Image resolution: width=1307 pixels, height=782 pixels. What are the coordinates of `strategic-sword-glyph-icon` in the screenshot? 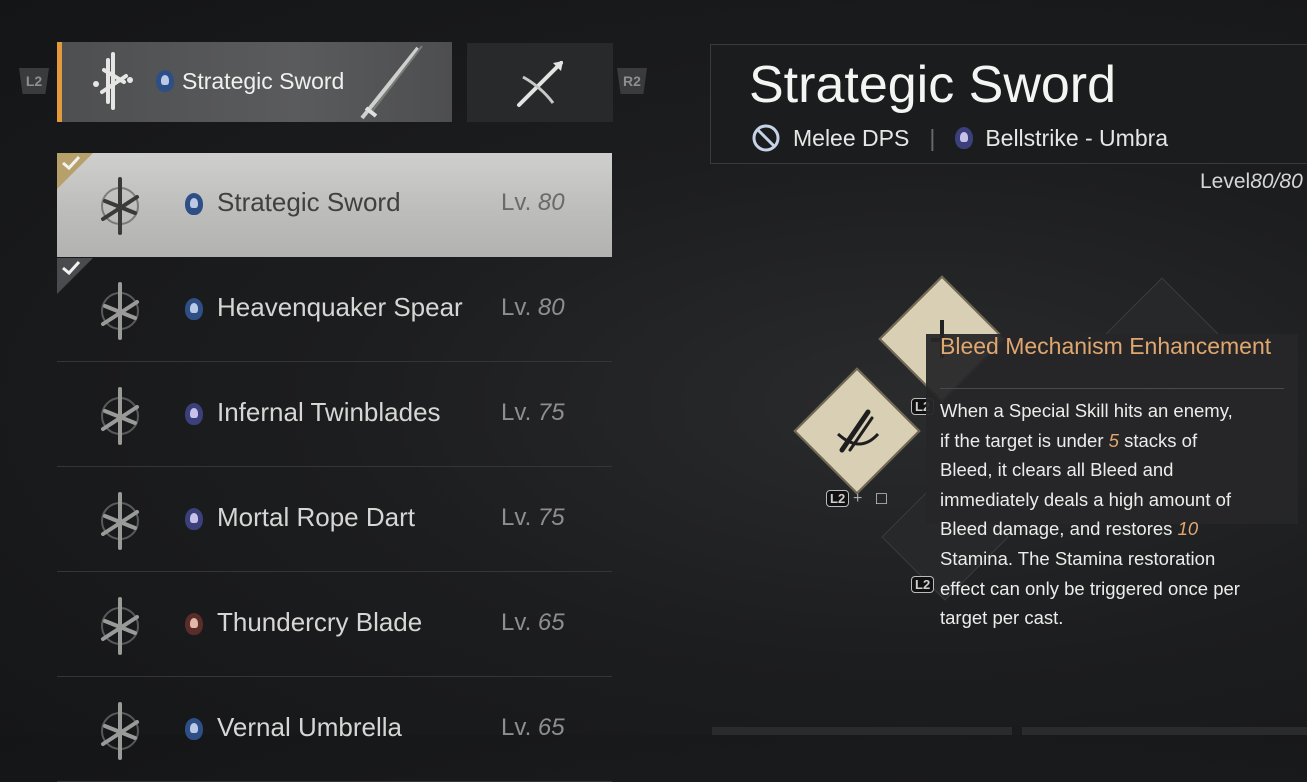 It's located at (113, 81).